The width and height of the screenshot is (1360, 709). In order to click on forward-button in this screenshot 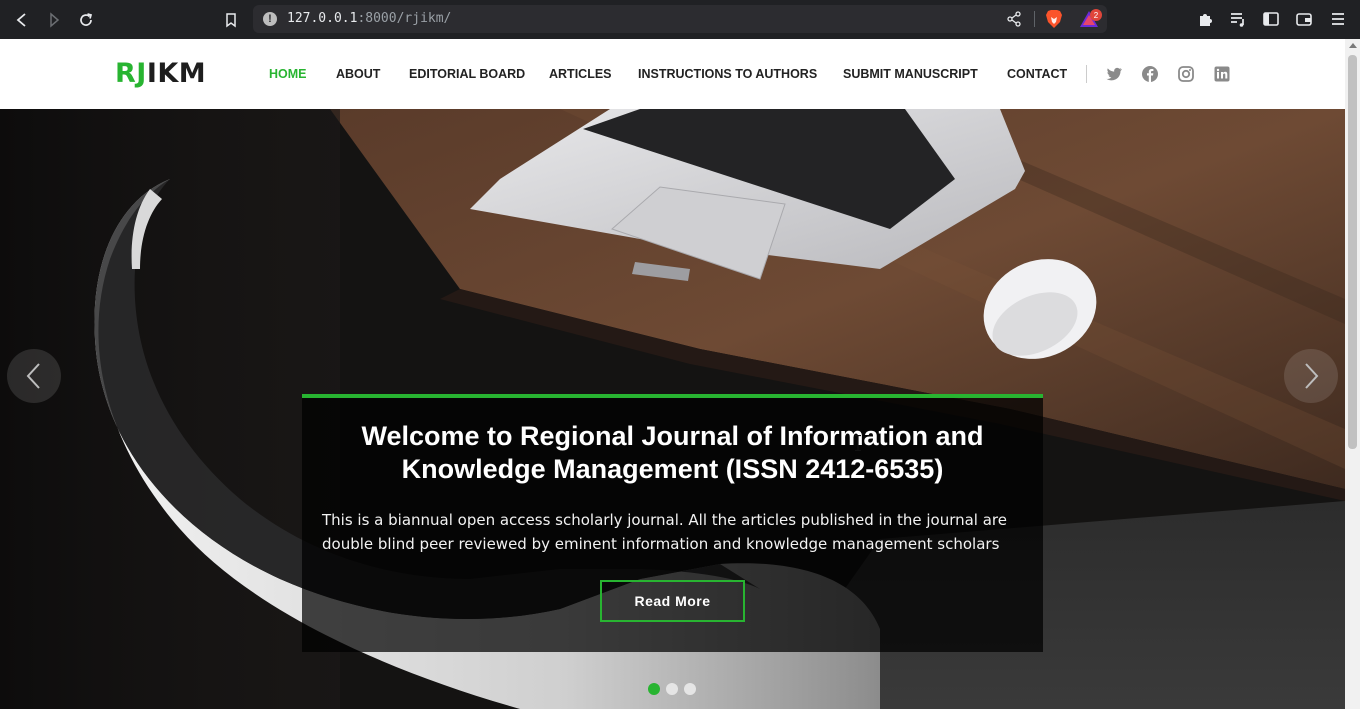, I will do `click(54, 20)`.